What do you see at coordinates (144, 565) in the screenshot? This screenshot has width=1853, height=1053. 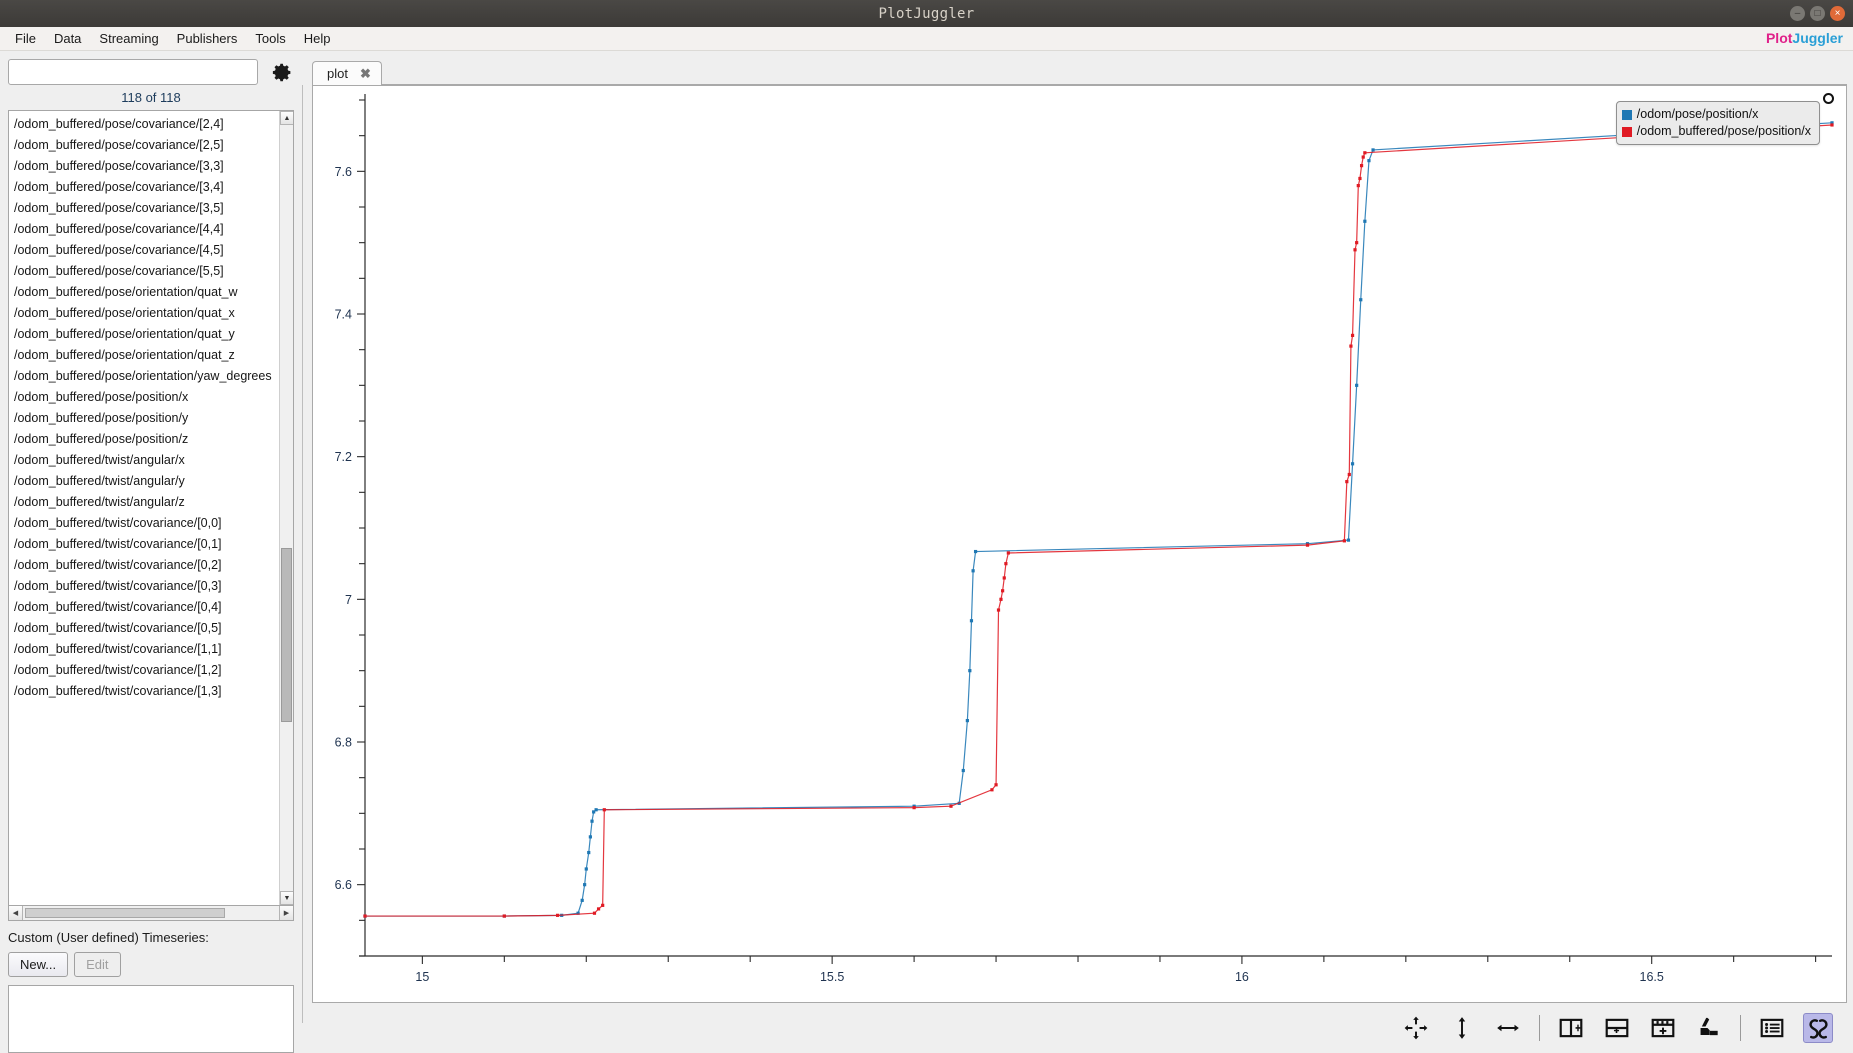 I see `list-item: /odom_buffered/twist/covariance/[0,2]` at bounding box center [144, 565].